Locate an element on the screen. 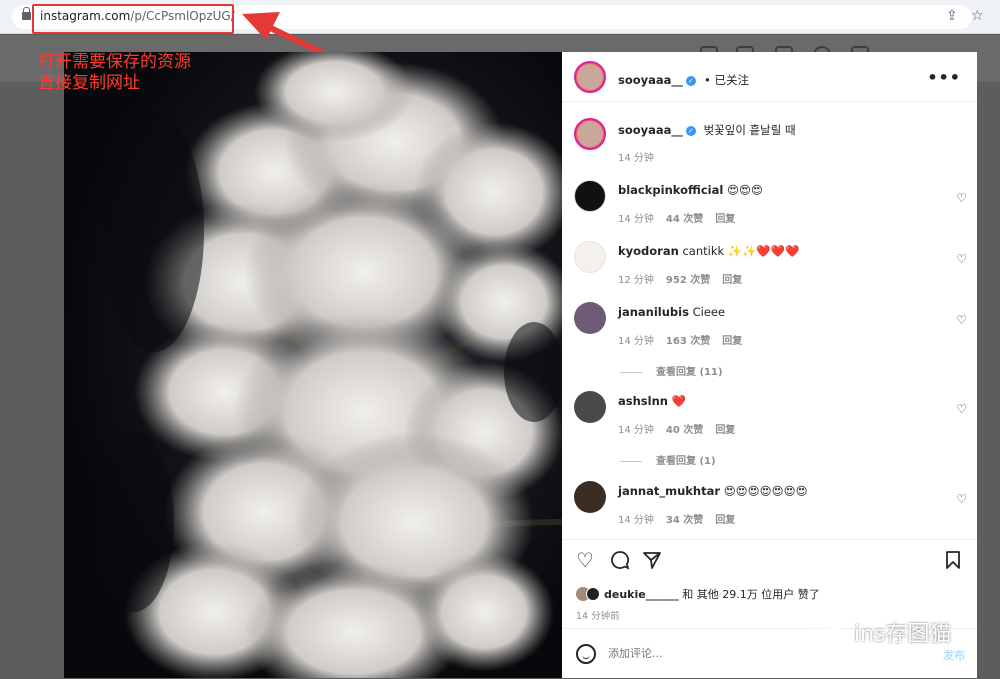 The width and height of the screenshot is (1000, 679). post-header: sooyaaa__ ✓ • 已关注 ••• is located at coordinates (769, 77).